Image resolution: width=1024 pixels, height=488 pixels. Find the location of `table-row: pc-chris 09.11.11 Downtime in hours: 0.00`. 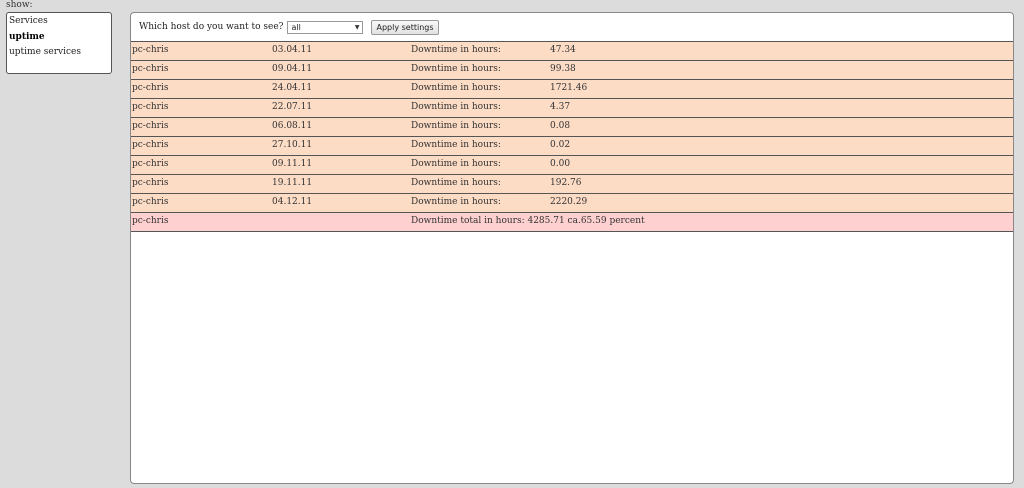

table-row: pc-chris 09.11.11 Downtime in hours: 0.00 is located at coordinates (572, 165).